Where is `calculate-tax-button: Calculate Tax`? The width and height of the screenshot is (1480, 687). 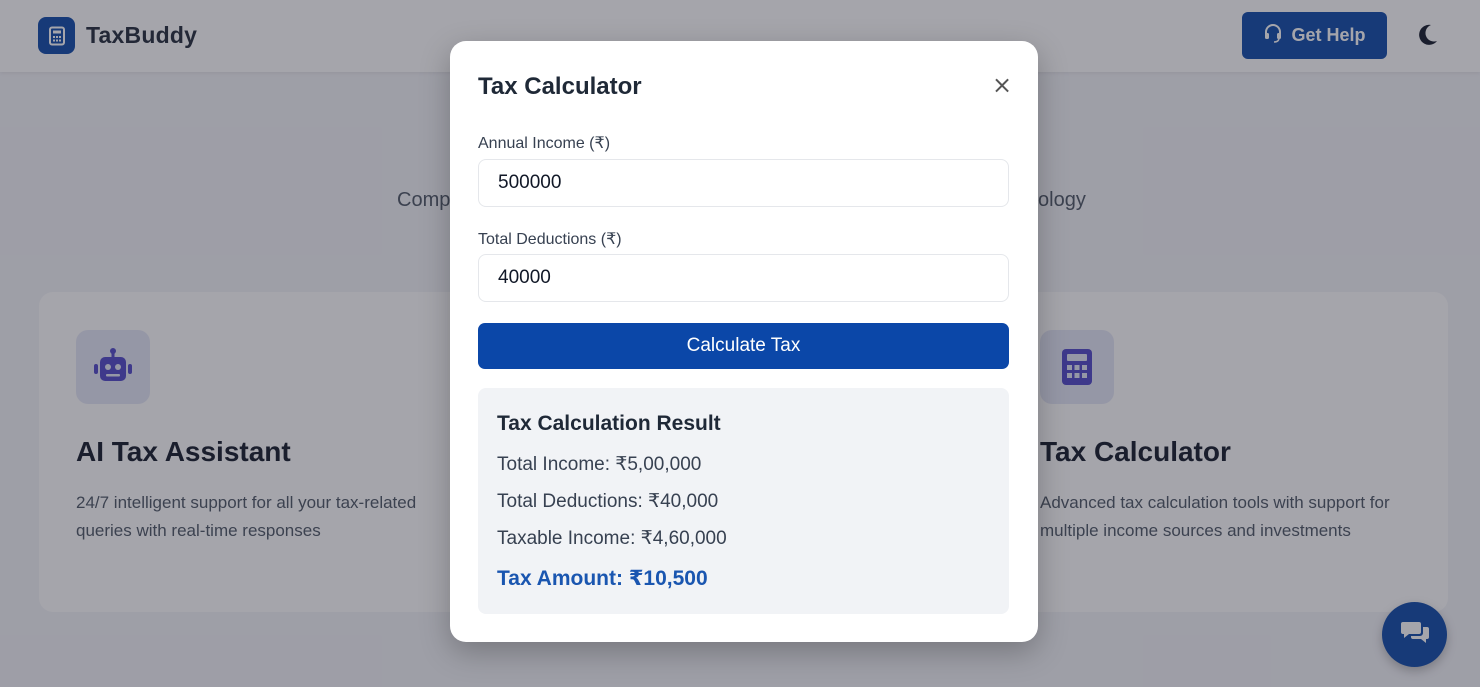
calculate-tax-button: Calculate Tax is located at coordinates (743, 346).